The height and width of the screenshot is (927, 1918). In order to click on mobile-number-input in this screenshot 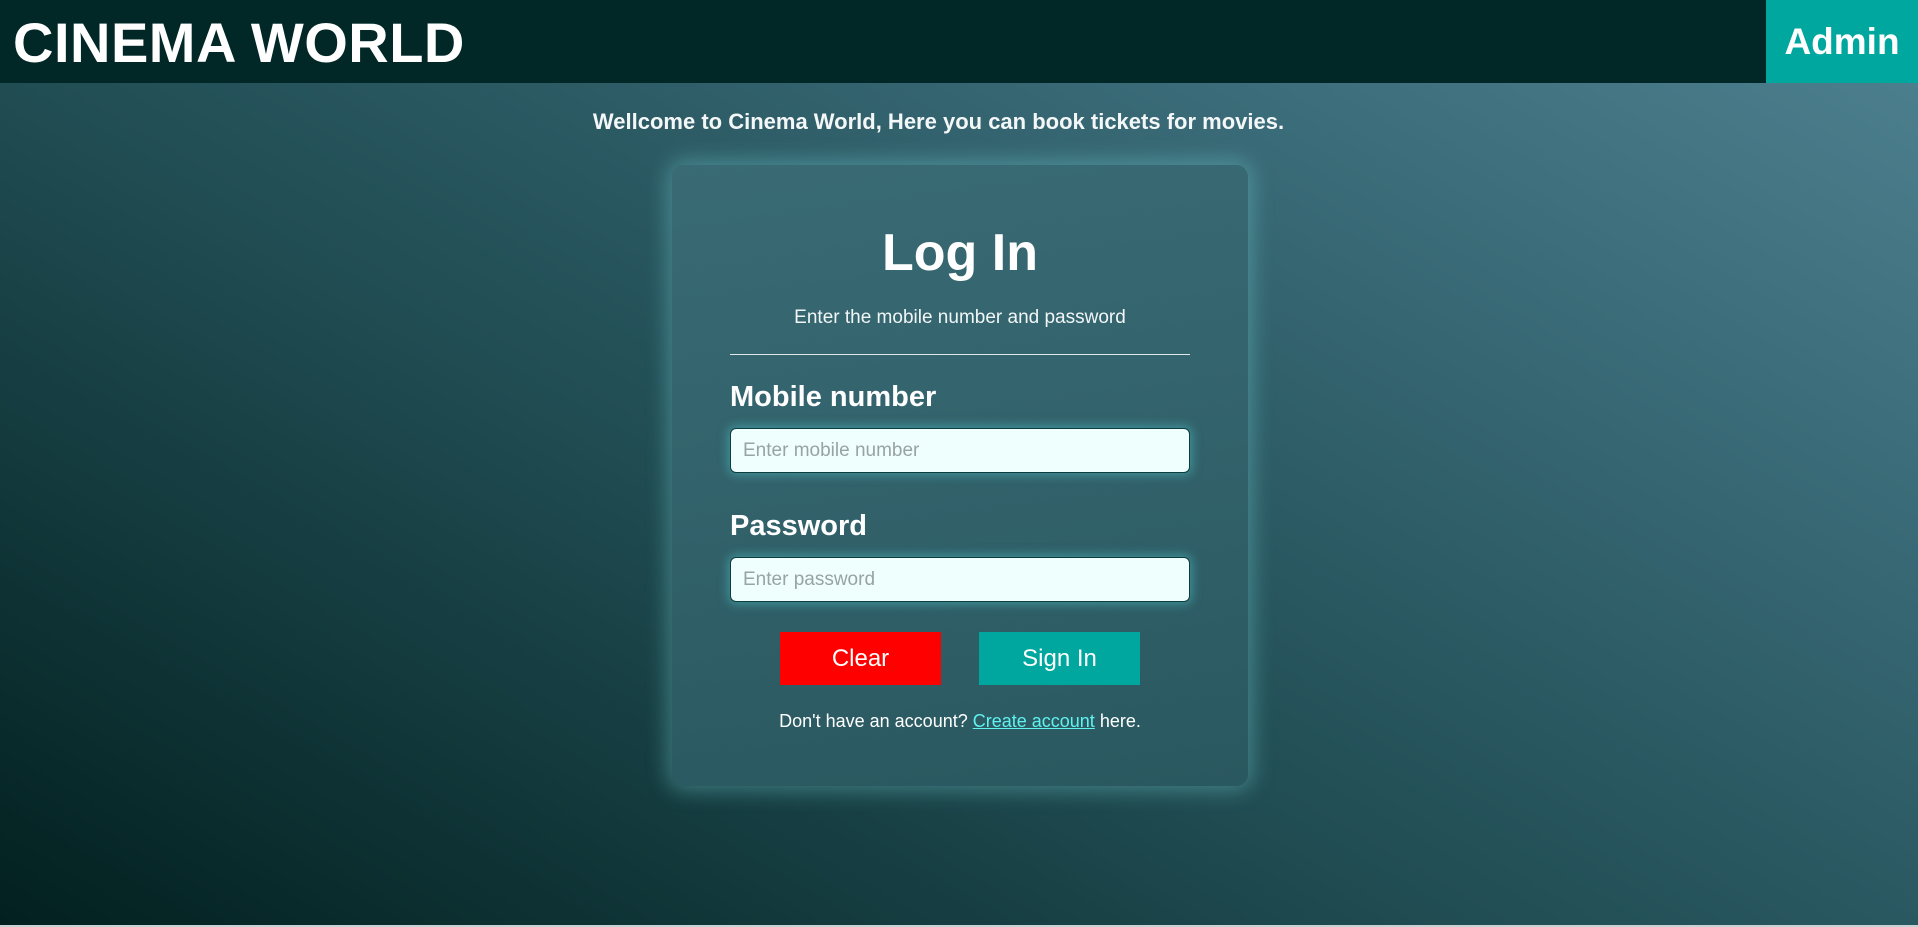, I will do `click(960, 450)`.